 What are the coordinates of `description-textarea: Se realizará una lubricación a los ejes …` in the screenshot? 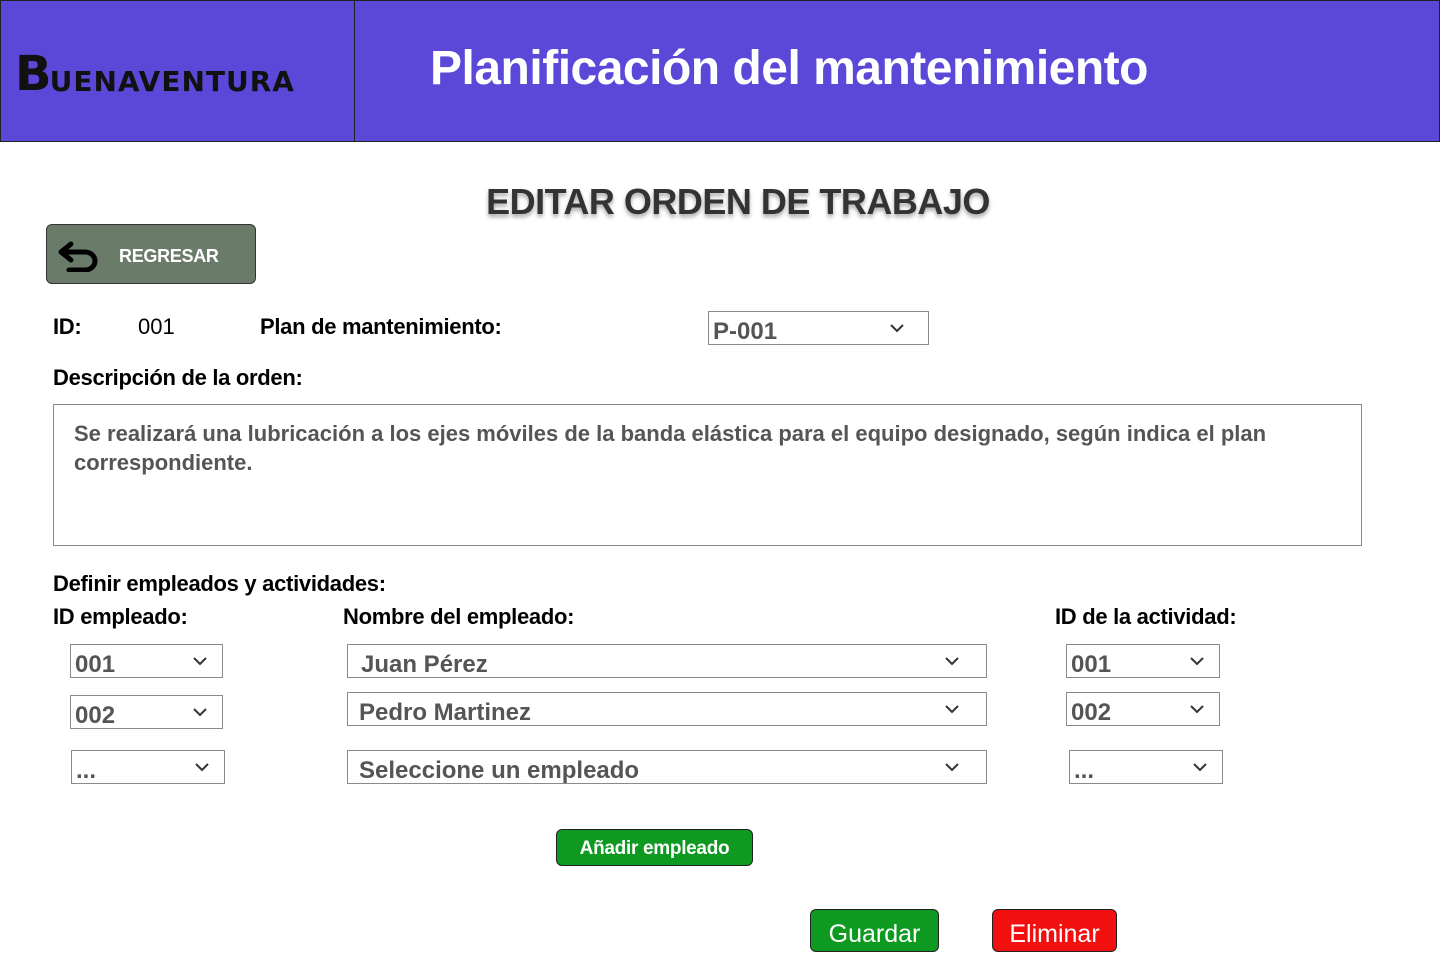 It's located at (707, 475).